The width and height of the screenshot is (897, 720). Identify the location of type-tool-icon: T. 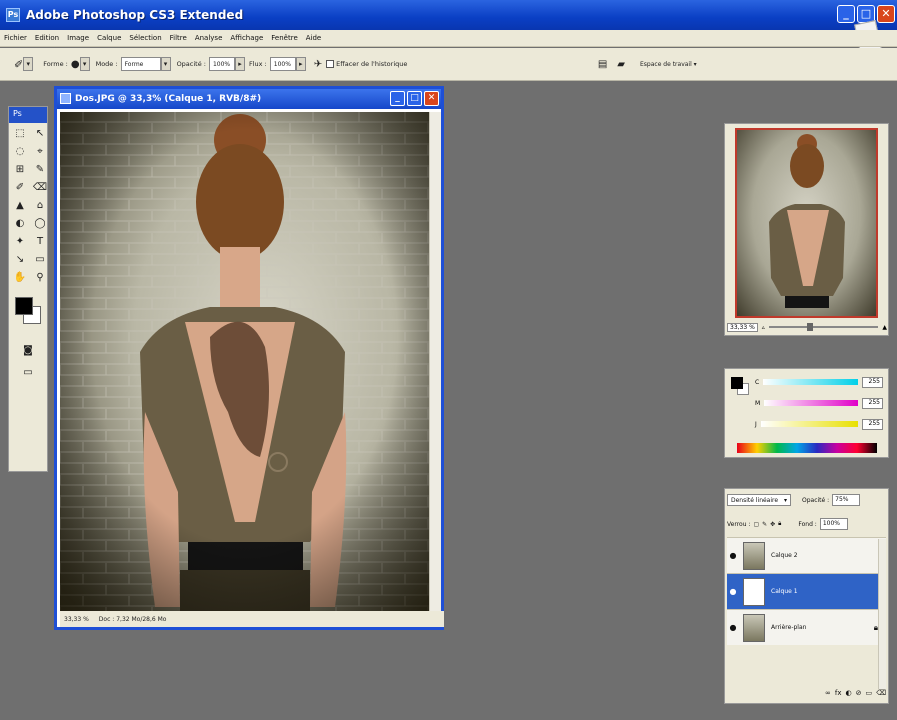
(40, 242).